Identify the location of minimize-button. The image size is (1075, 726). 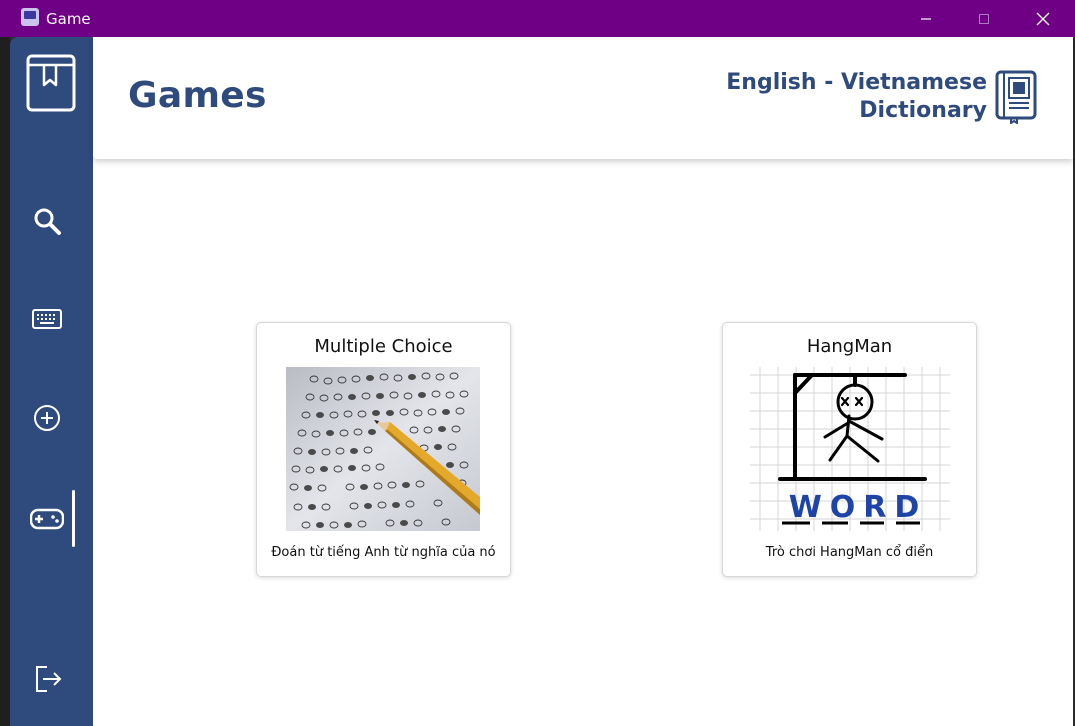
(926, 18).